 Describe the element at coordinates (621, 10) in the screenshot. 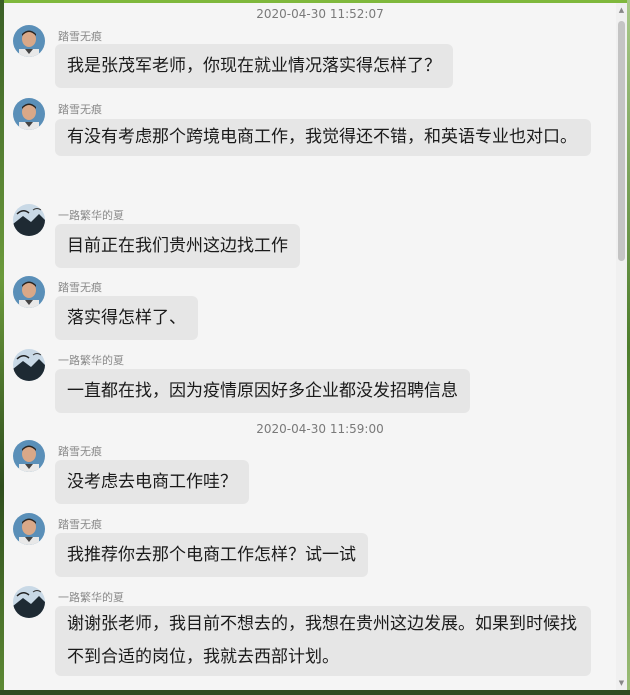

I see `arrow-up-icon: ▲` at that location.